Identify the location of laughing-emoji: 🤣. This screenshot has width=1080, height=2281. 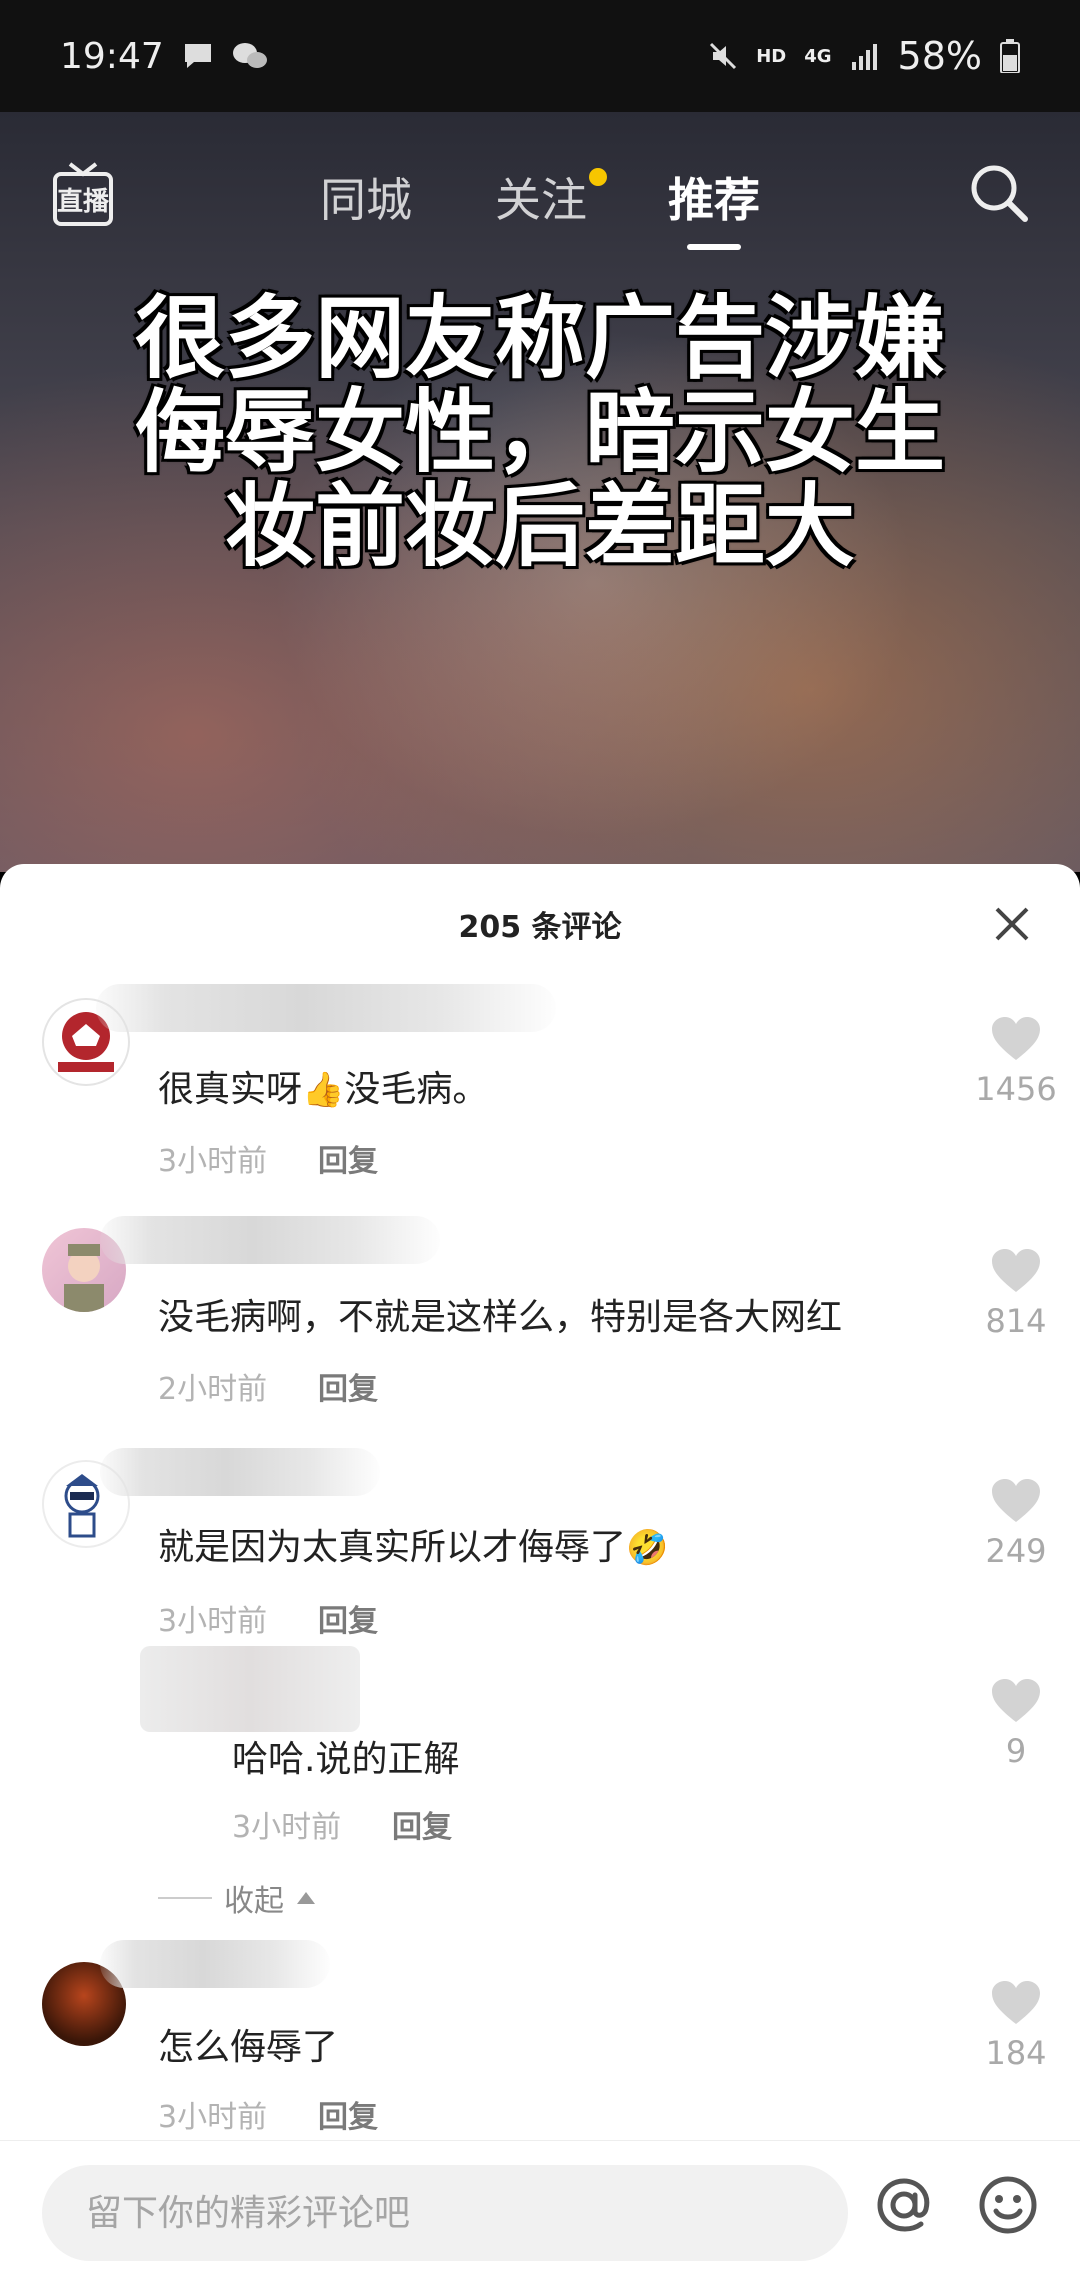
(647, 1548).